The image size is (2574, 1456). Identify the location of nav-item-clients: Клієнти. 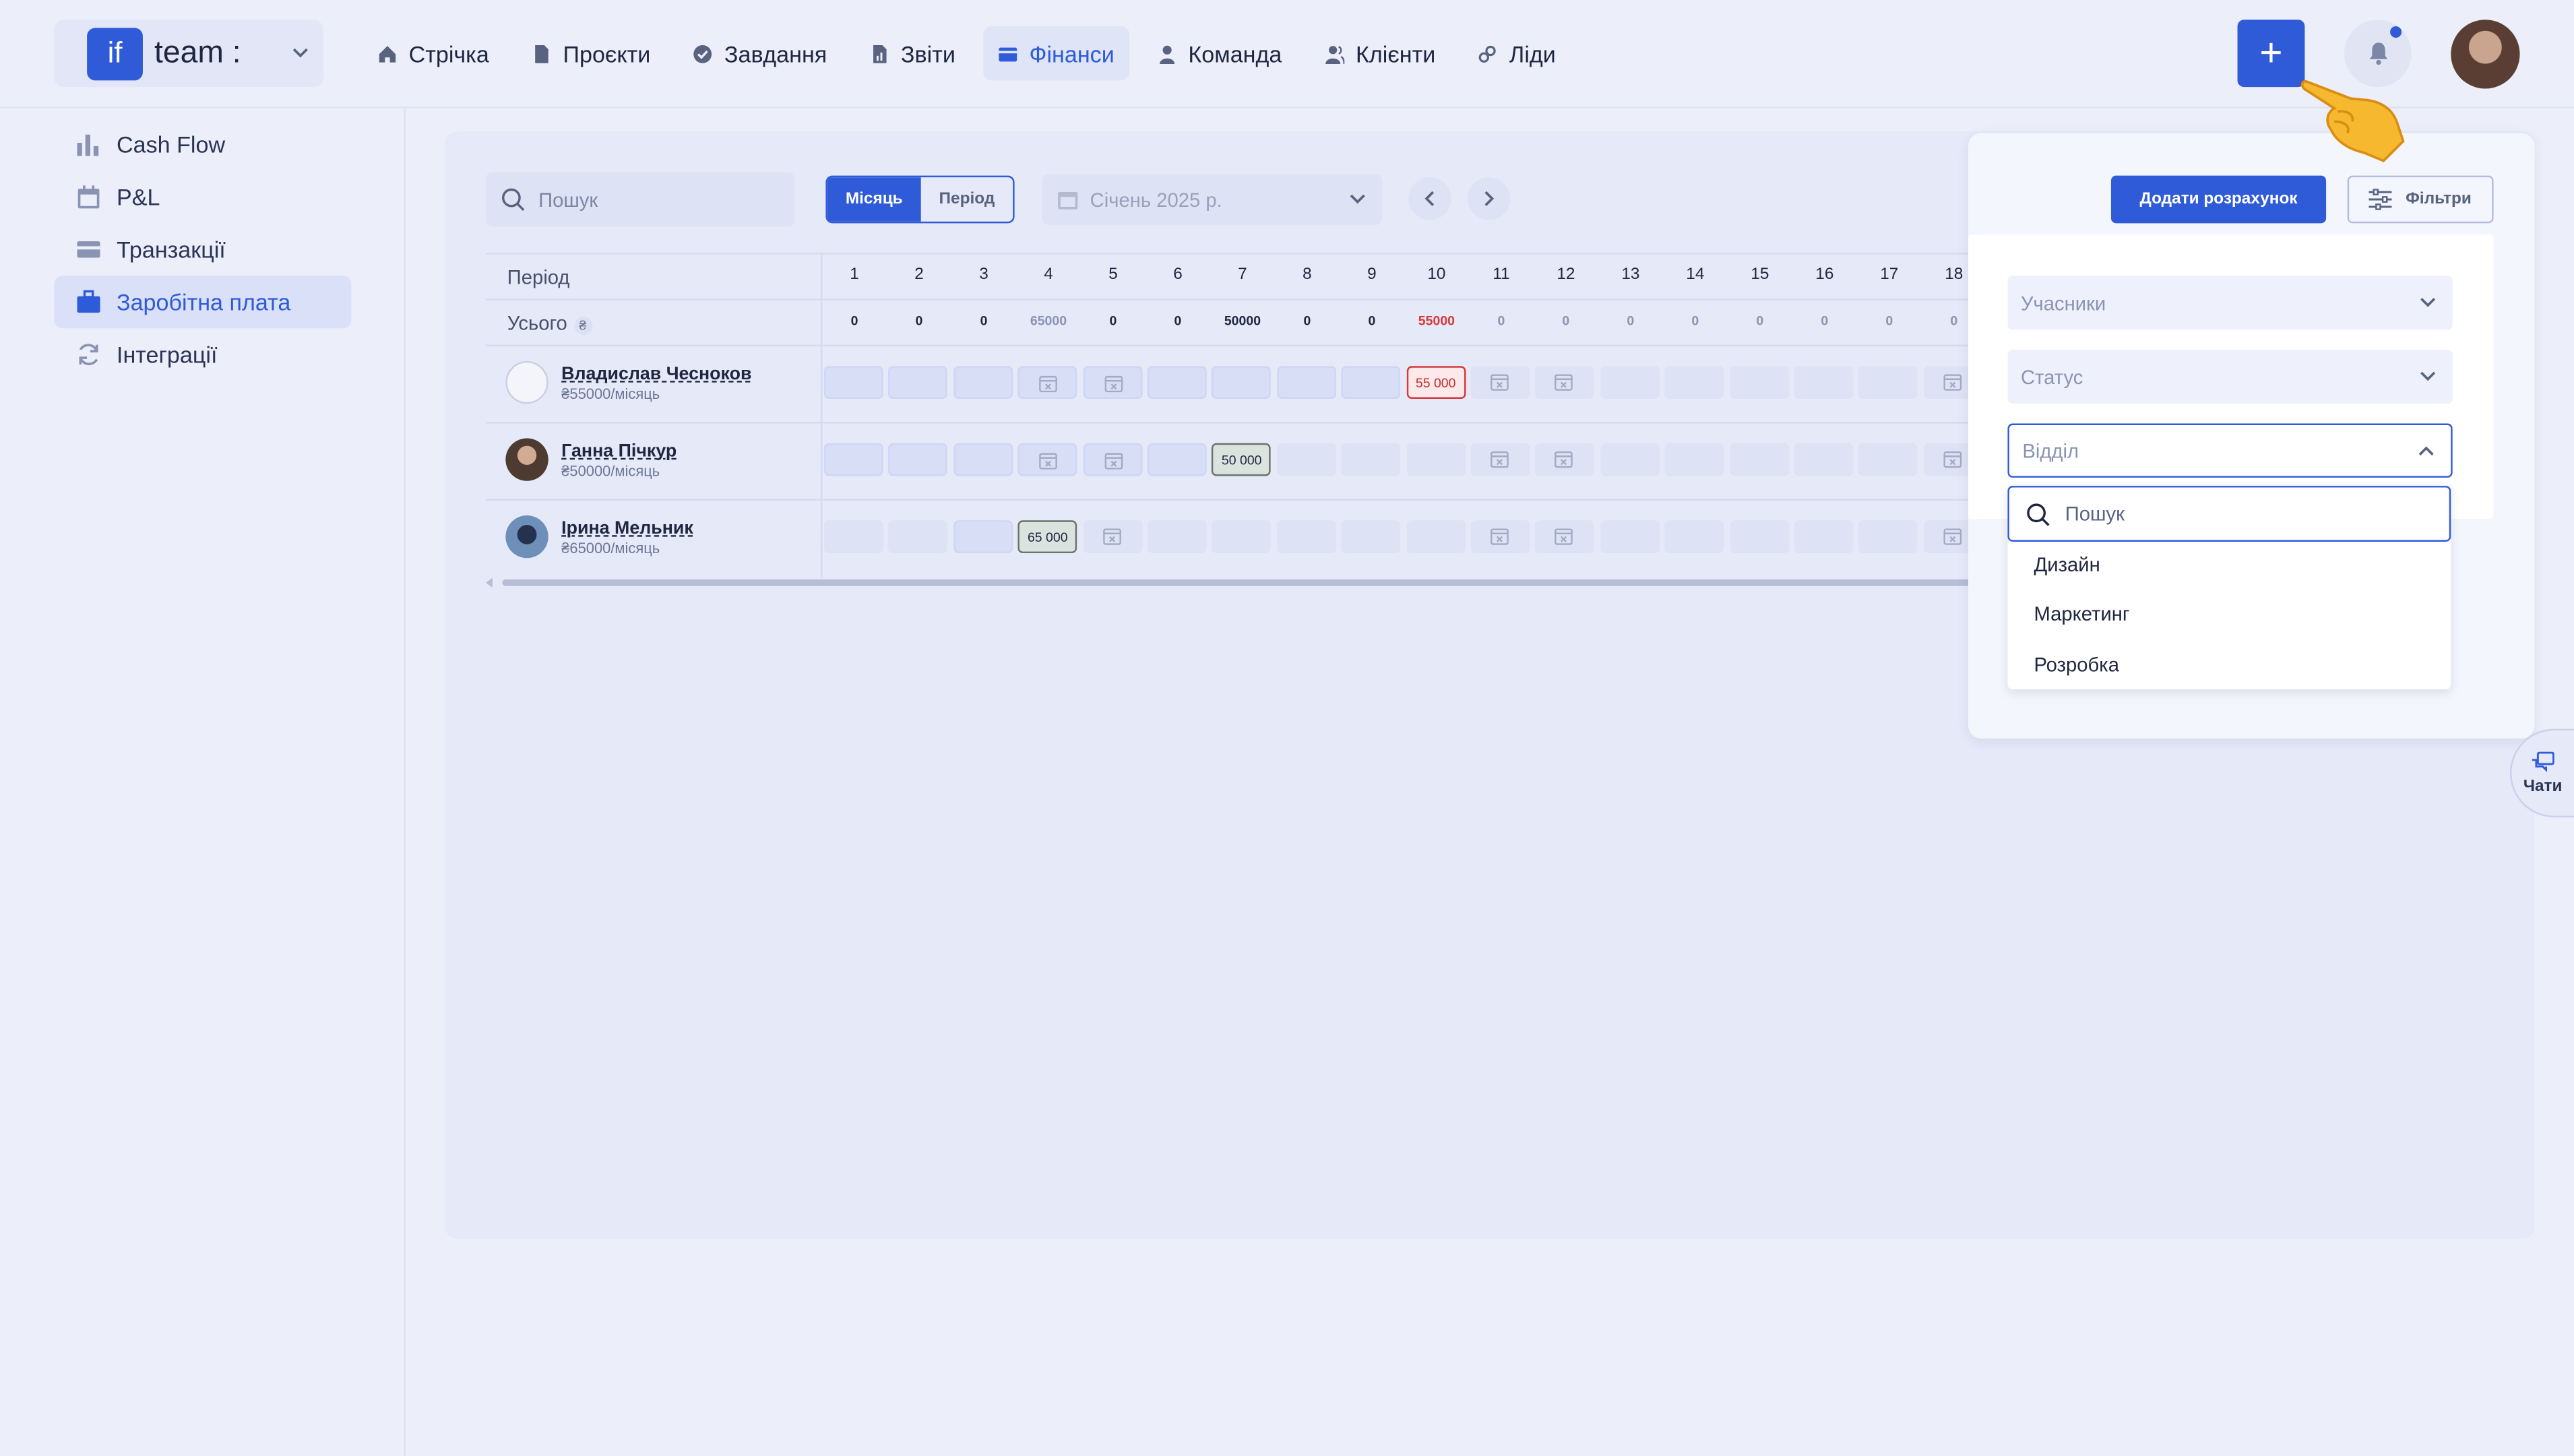
(1380, 53).